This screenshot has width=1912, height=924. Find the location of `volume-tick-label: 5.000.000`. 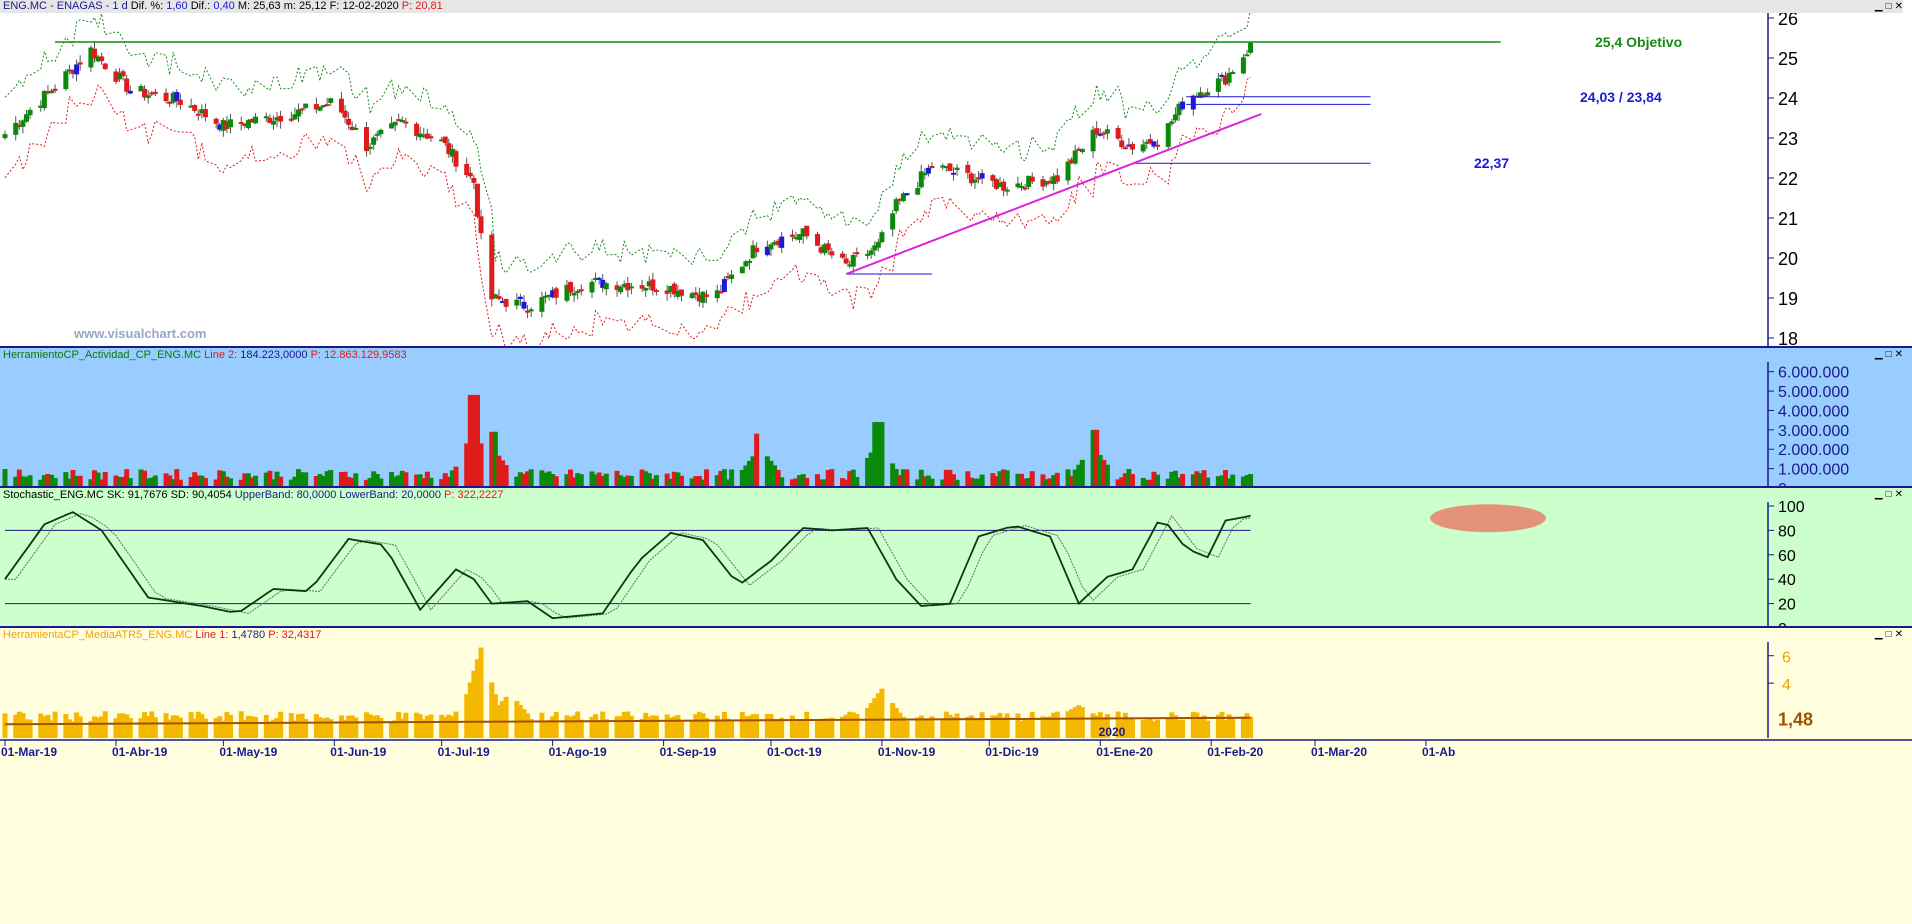

volume-tick-label: 5.000.000 is located at coordinates (1813, 392).